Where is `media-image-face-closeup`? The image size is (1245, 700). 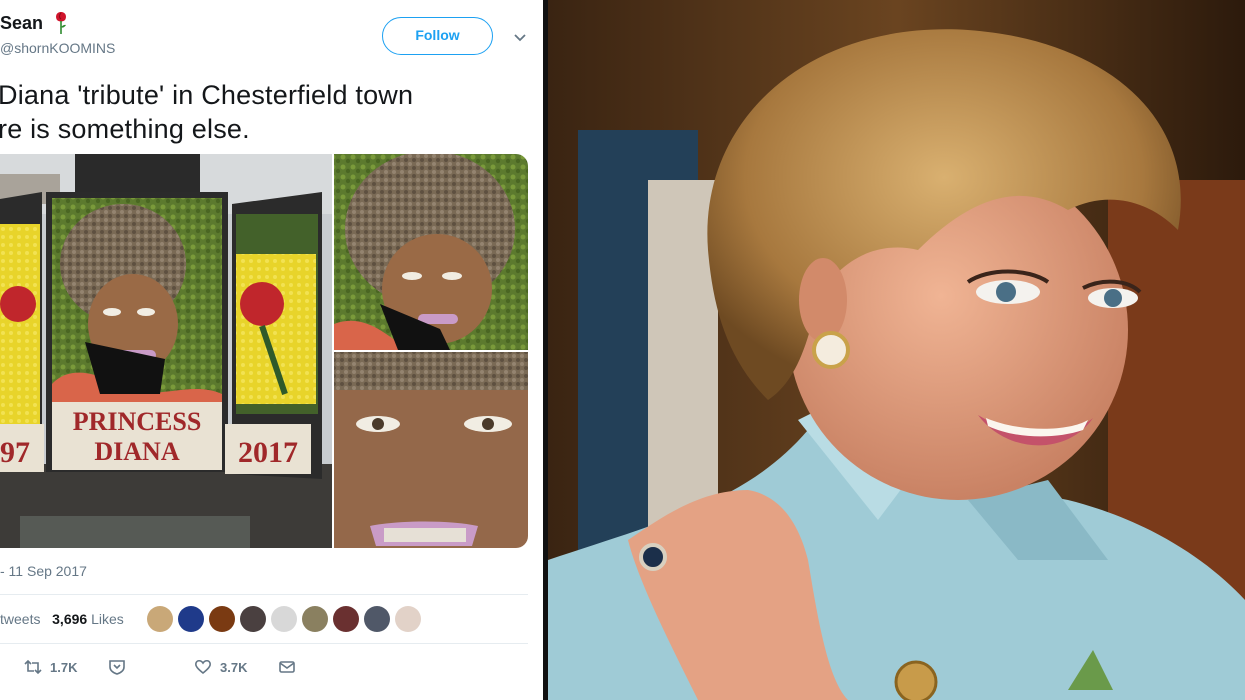 media-image-face-closeup is located at coordinates (431, 450).